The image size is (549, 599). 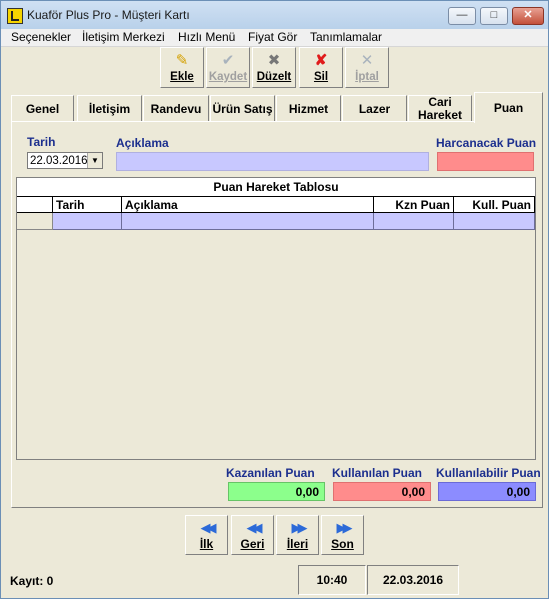 What do you see at coordinates (94, 160) in the screenshot?
I see `chevron-down-icon: ▼` at bounding box center [94, 160].